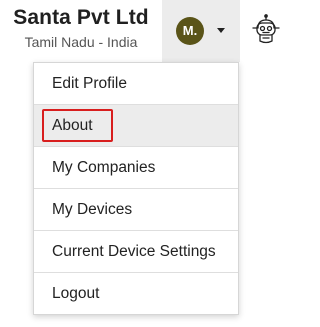 Image resolution: width=320 pixels, height=327 pixels. I want to click on menu-item-current-device-settings: Current Device Settings, so click(136, 251).